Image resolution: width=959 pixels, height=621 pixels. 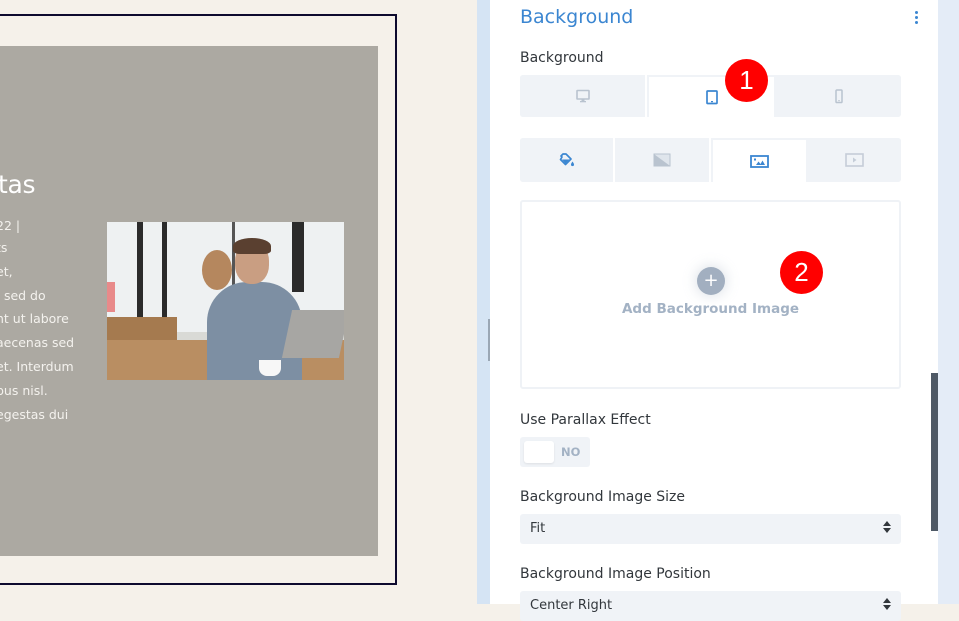 I want to click on background-type-tabs, so click(x=710, y=160).